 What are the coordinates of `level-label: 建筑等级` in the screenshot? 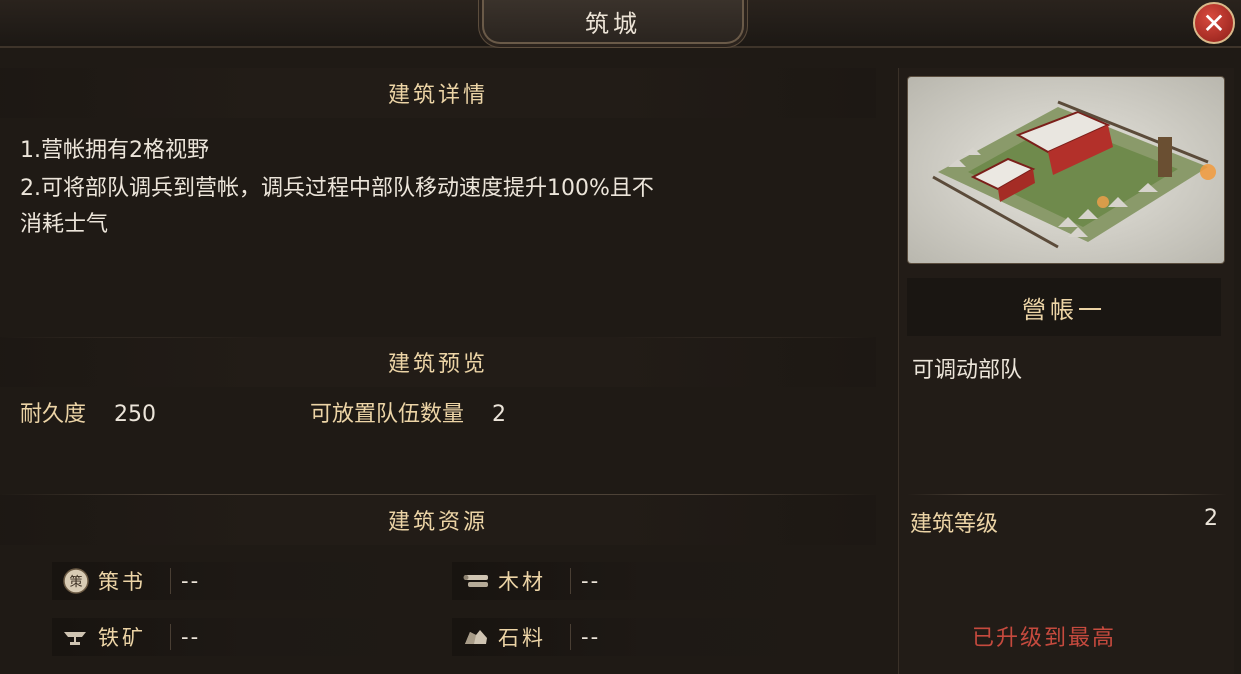 It's located at (954, 524).